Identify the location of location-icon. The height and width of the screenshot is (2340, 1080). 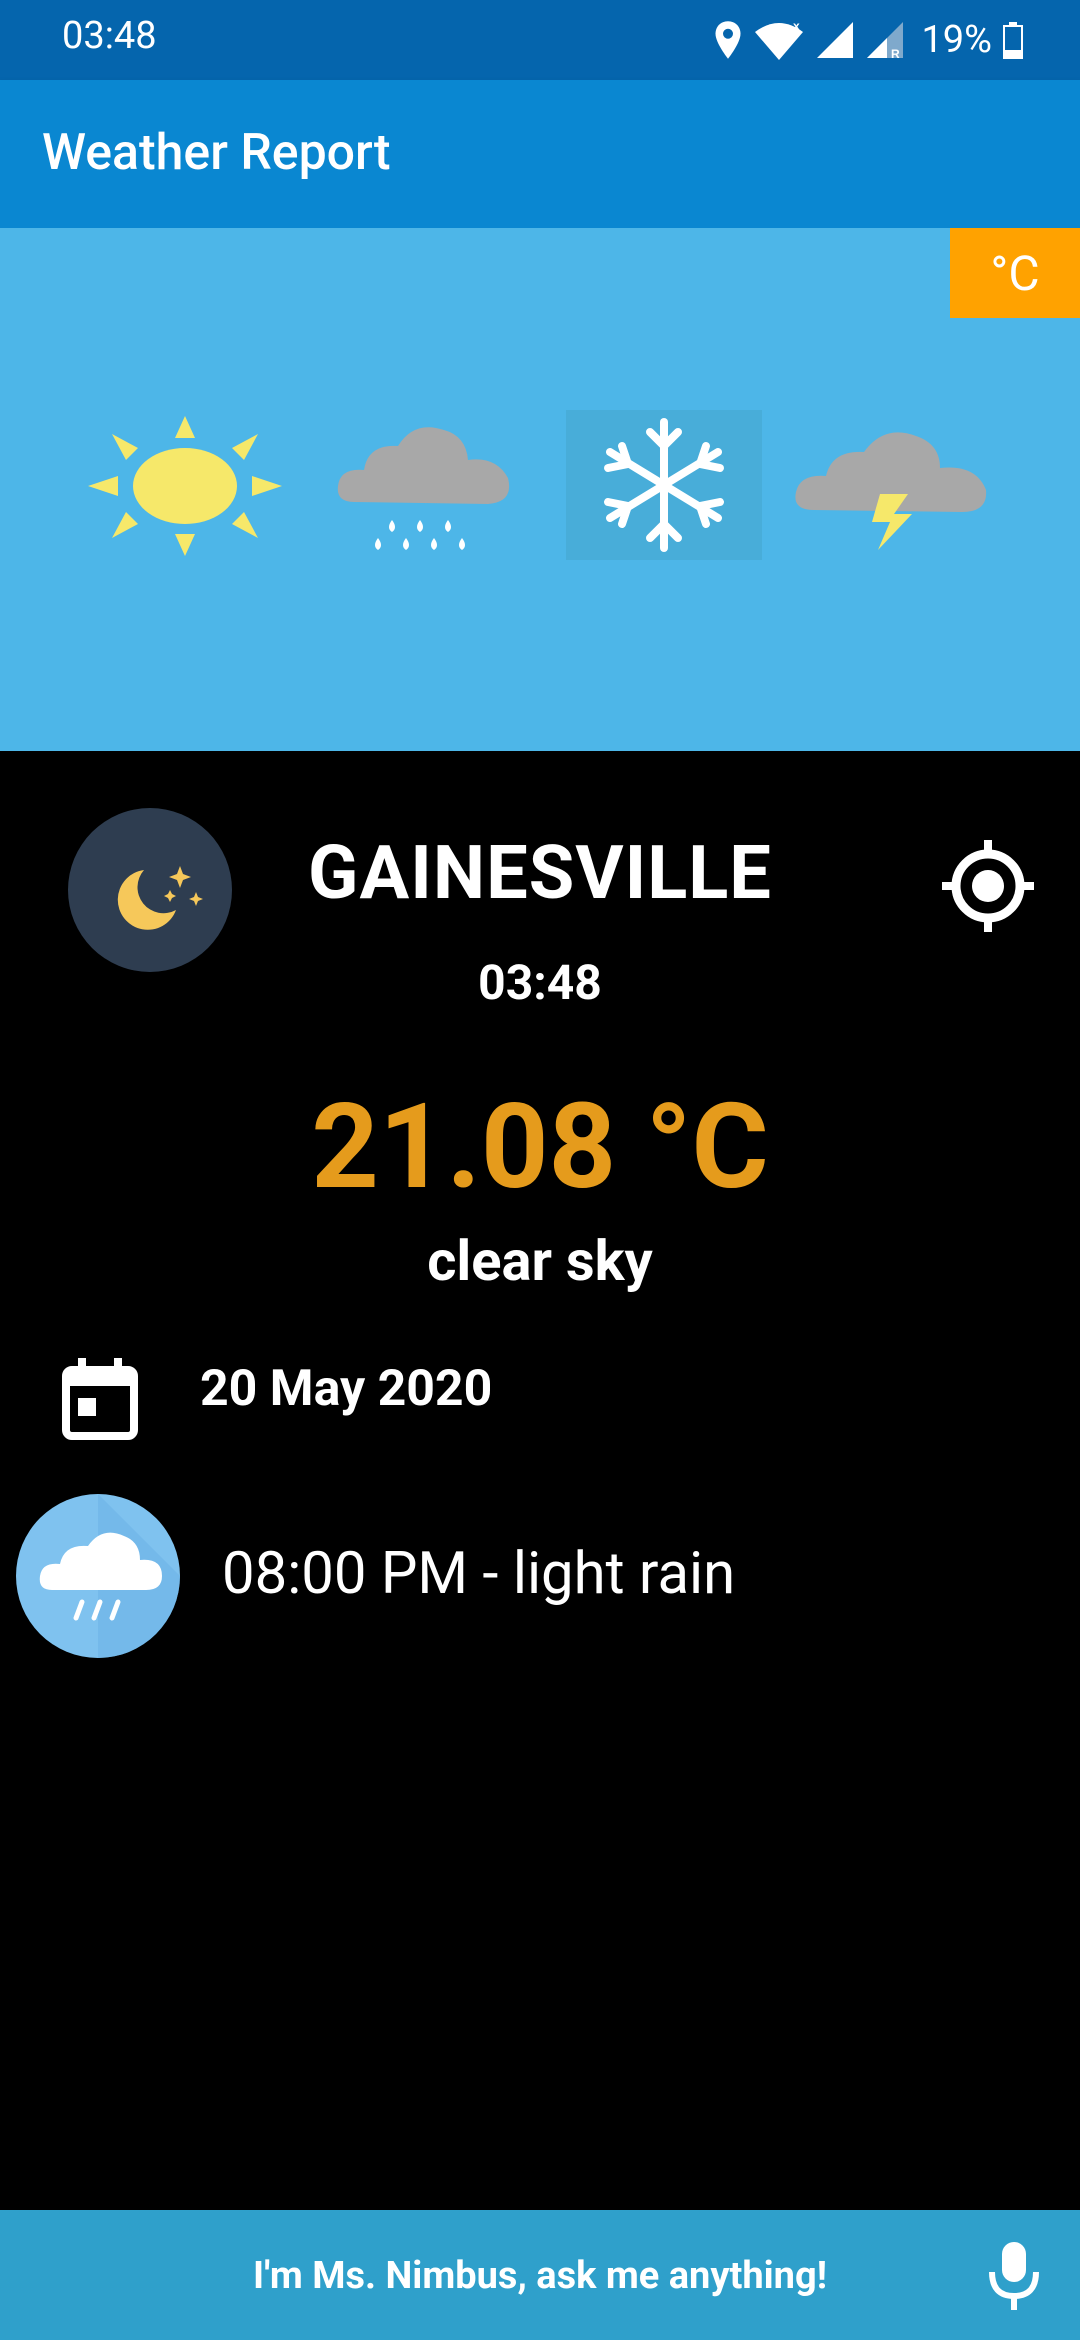
(728, 40).